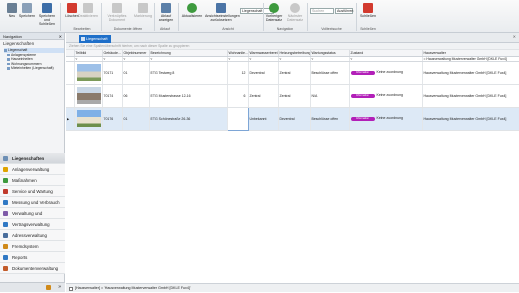 This screenshot has height=293, width=519. What do you see at coordinates (295, 14) in the screenshot?
I see `next-record-button: Nächster Datensatz` at bounding box center [295, 14].